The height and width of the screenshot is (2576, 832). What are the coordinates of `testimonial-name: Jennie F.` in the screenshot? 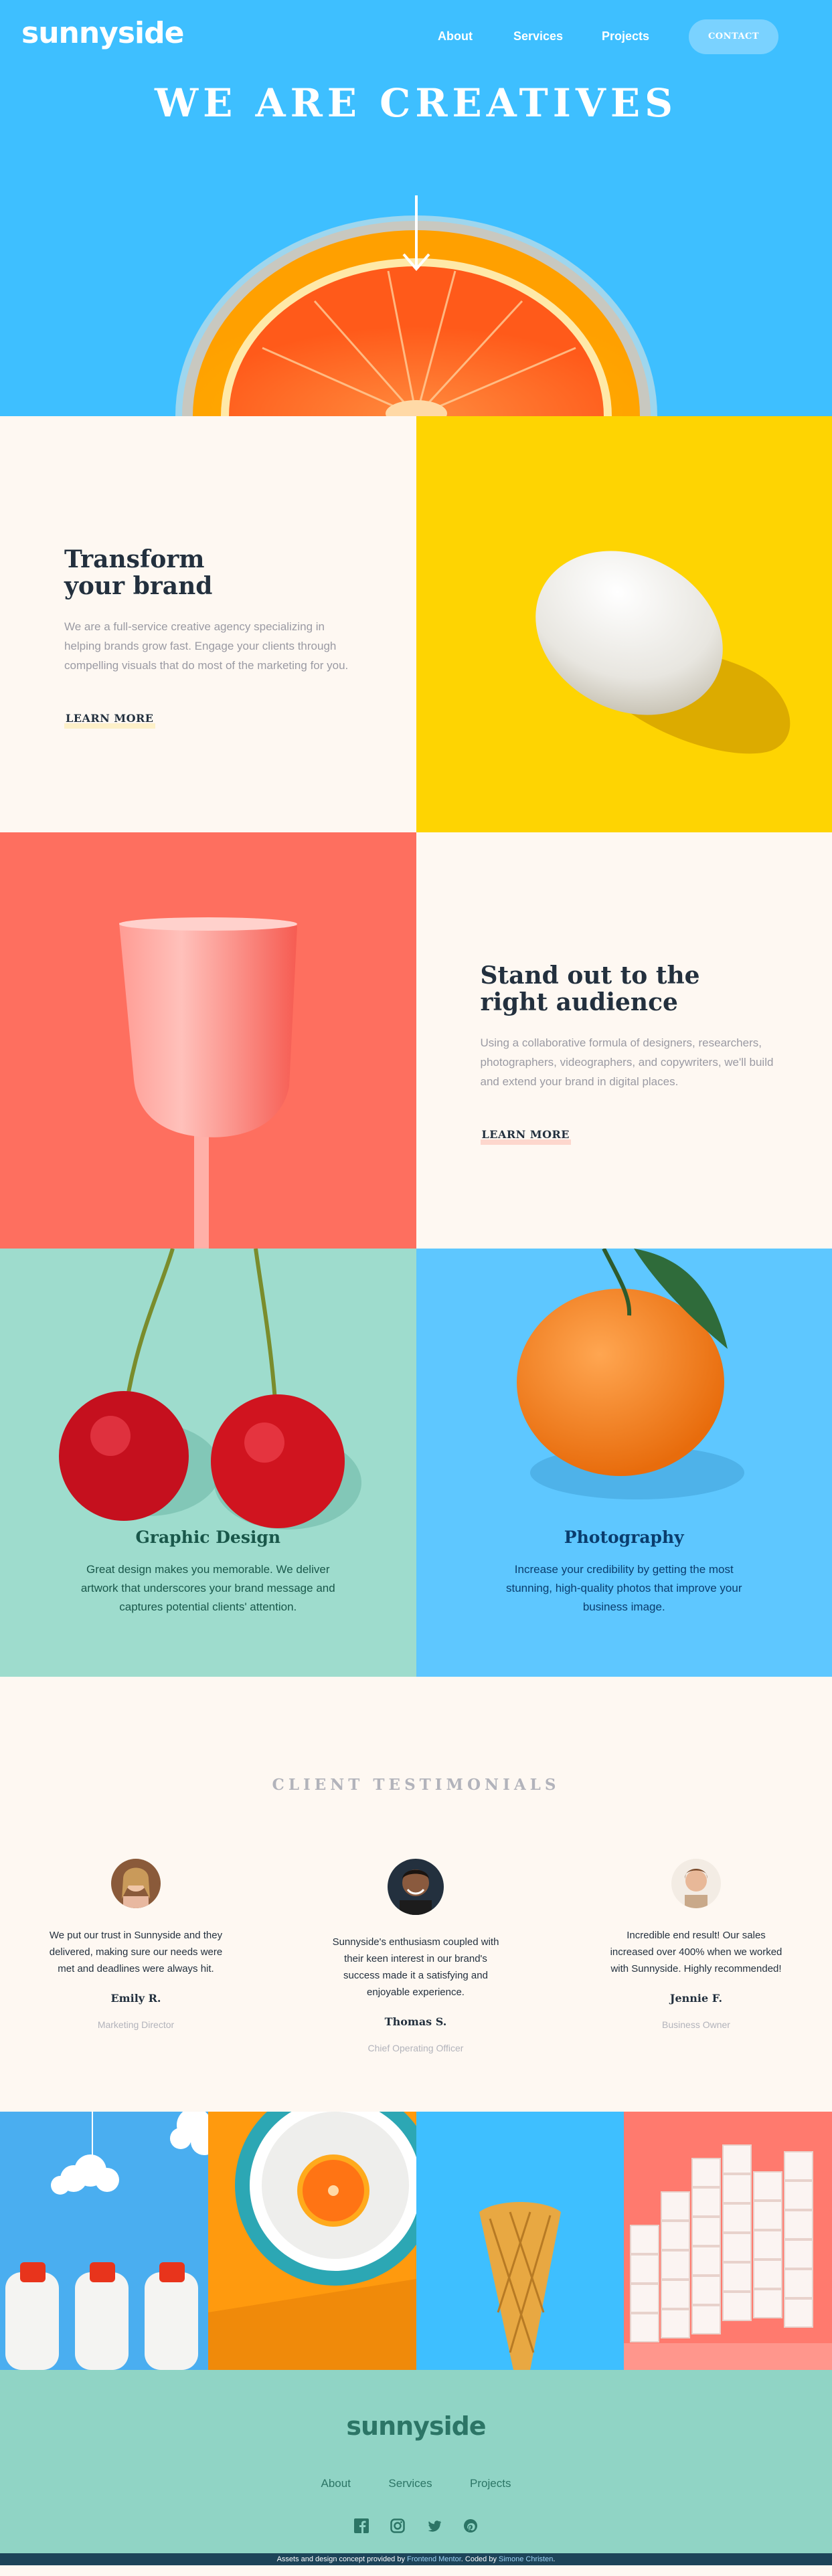 It's located at (696, 1998).